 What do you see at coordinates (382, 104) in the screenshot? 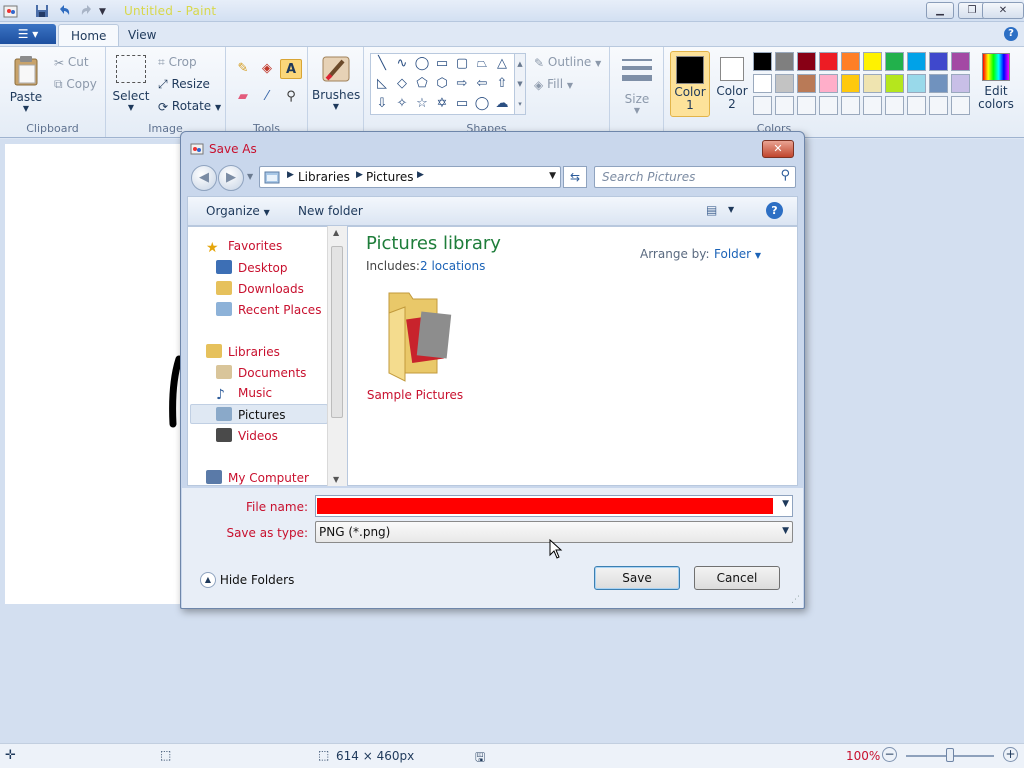
I see `down-arrow-shape-icon: ⇩` at bounding box center [382, 104].